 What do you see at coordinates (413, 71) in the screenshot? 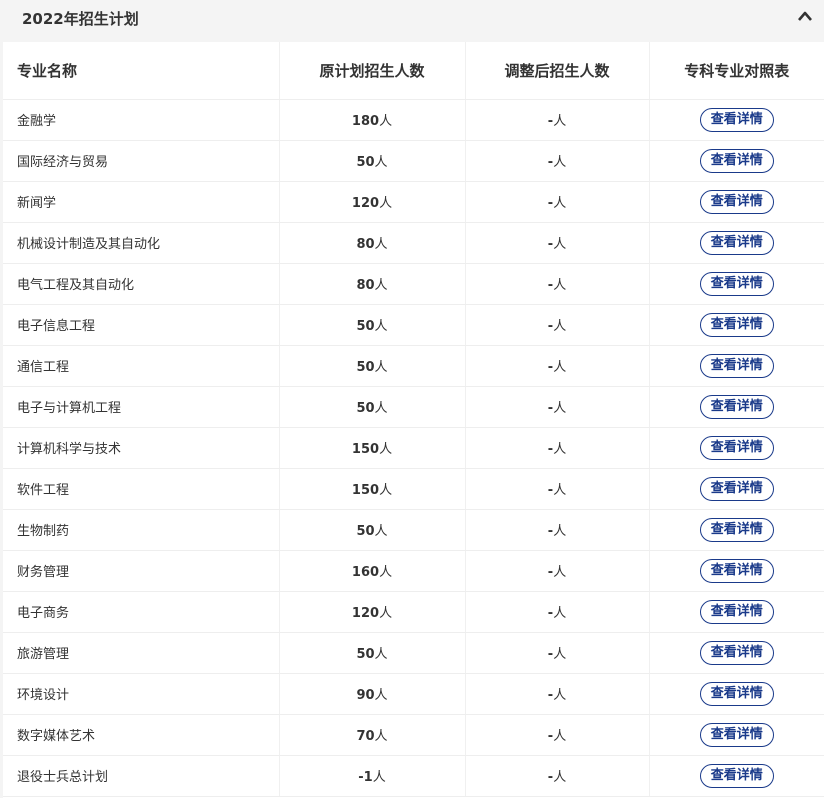
I see `table-header-row: 专业名称 原计划招生人数 调整后招生人数 专科专业对照表` at bounding box center [413, 71].